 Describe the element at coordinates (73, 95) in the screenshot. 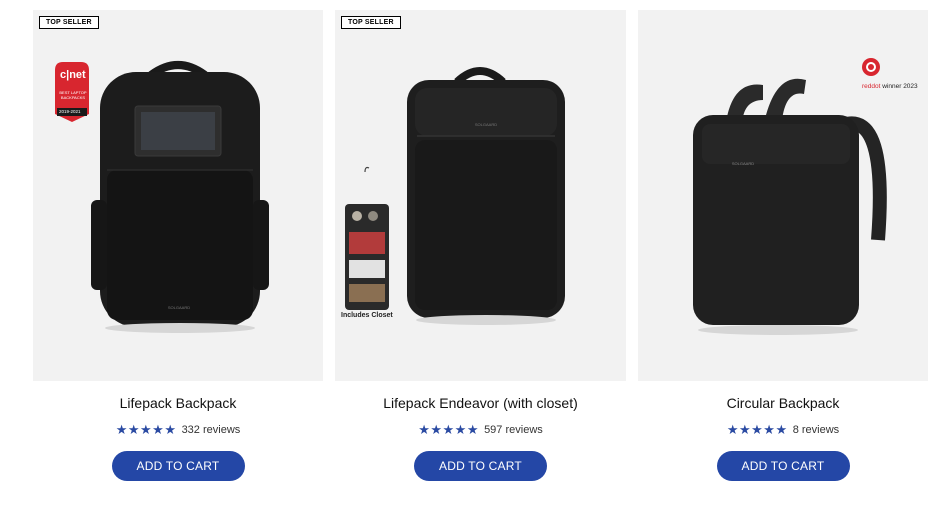

I see `award-caption: BEST LAPTOP BACKPACKS` at that location.